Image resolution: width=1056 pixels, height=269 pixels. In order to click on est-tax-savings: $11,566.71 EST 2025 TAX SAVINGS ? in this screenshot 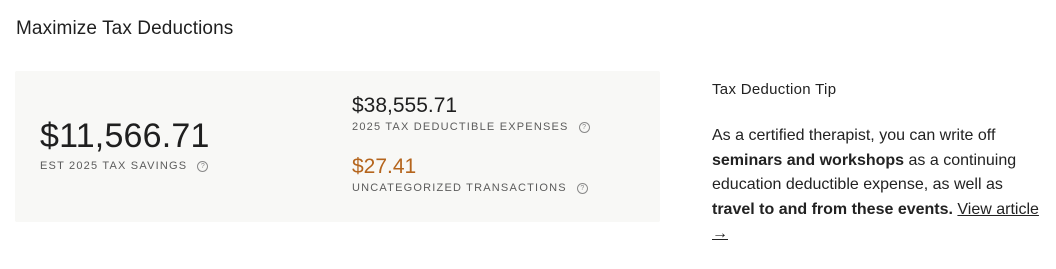, I will do `click(125, 144)`.